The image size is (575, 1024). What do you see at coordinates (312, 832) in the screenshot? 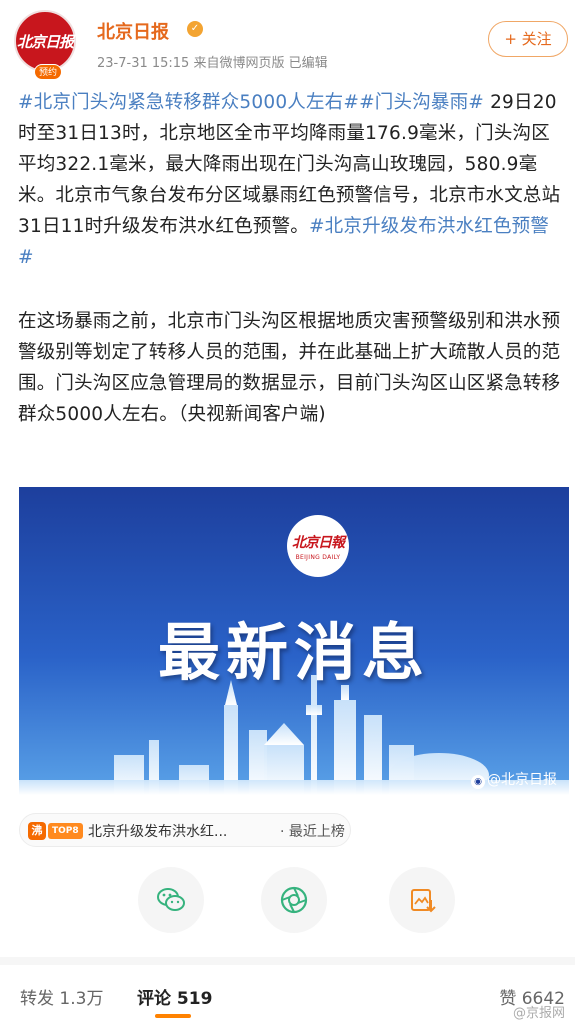
I see `trend-status: · 最近上榜` at bounding box center [312, 832].